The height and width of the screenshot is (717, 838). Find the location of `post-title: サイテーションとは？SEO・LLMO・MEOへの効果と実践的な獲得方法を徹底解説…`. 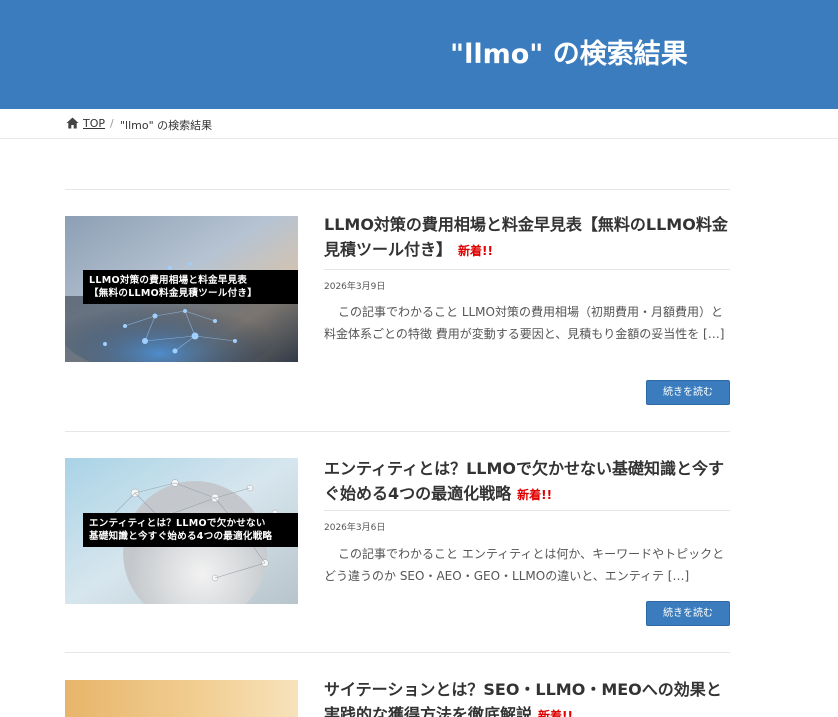

post-title: サイテーションとは？SEO・LLMO・MEOへの効果と実践的な獲得方法を徹底解説… is located at coordinates (529, 697).